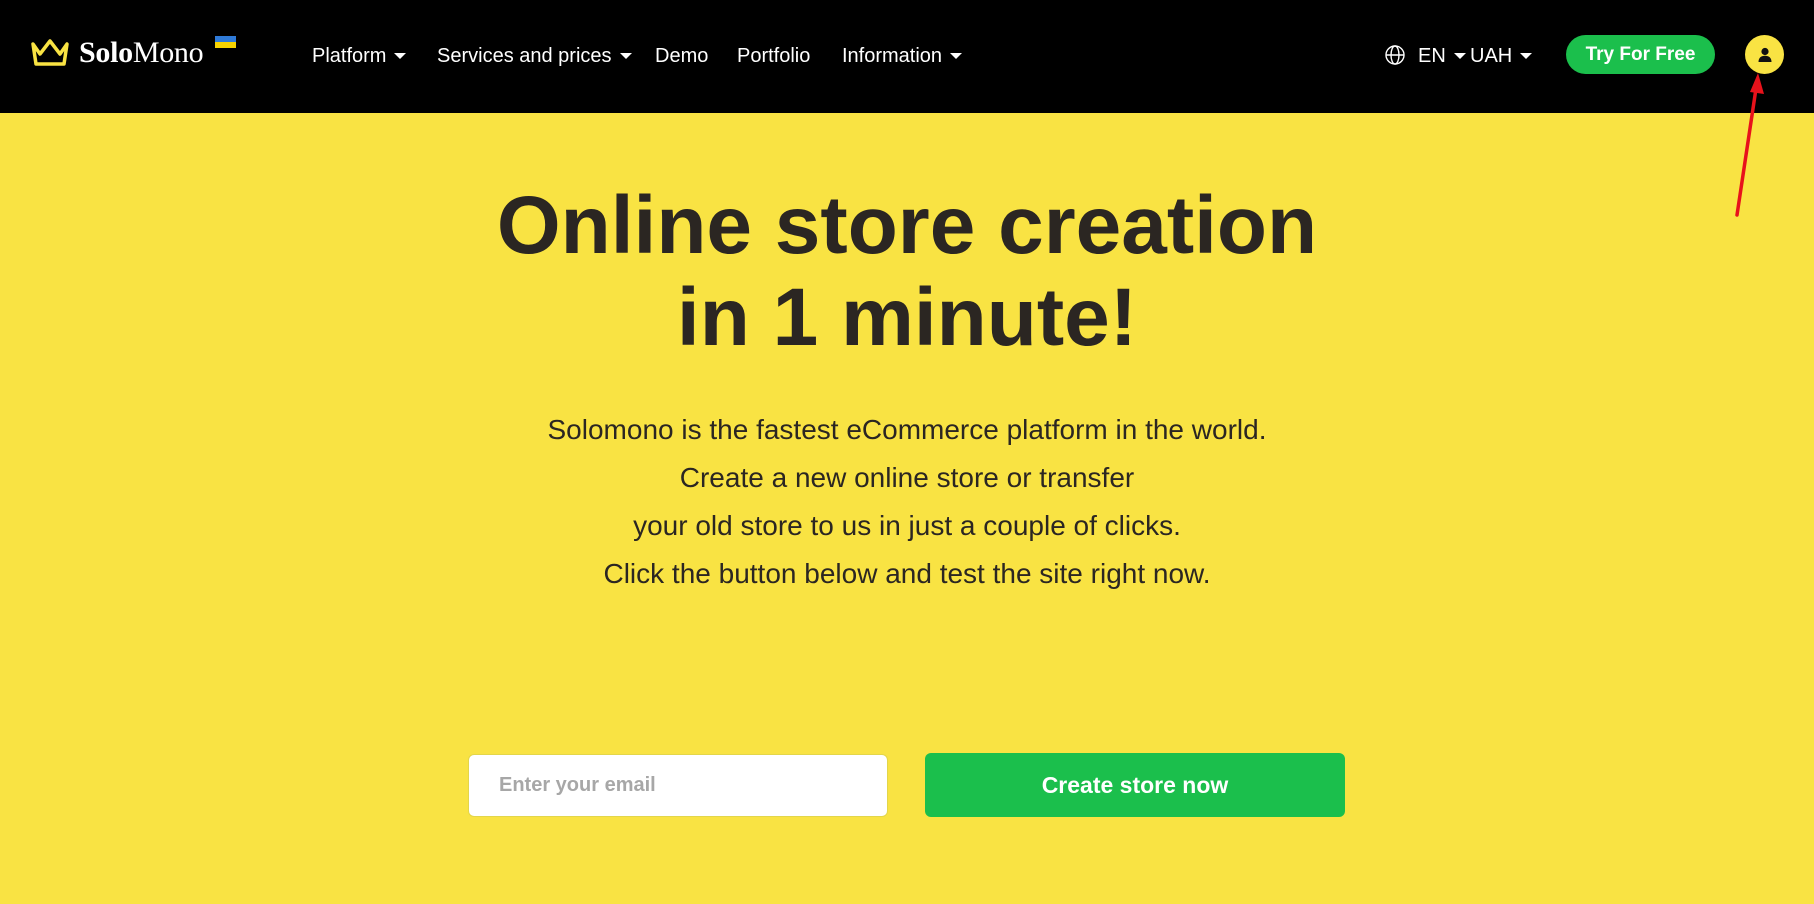 The width and height of the screenshot is (1814, 904). What do you see at coordinates (907, 271) in the screenshot?
I see `hero-title: Online store creation in 1 minute!` at bounding box center [907, 271].